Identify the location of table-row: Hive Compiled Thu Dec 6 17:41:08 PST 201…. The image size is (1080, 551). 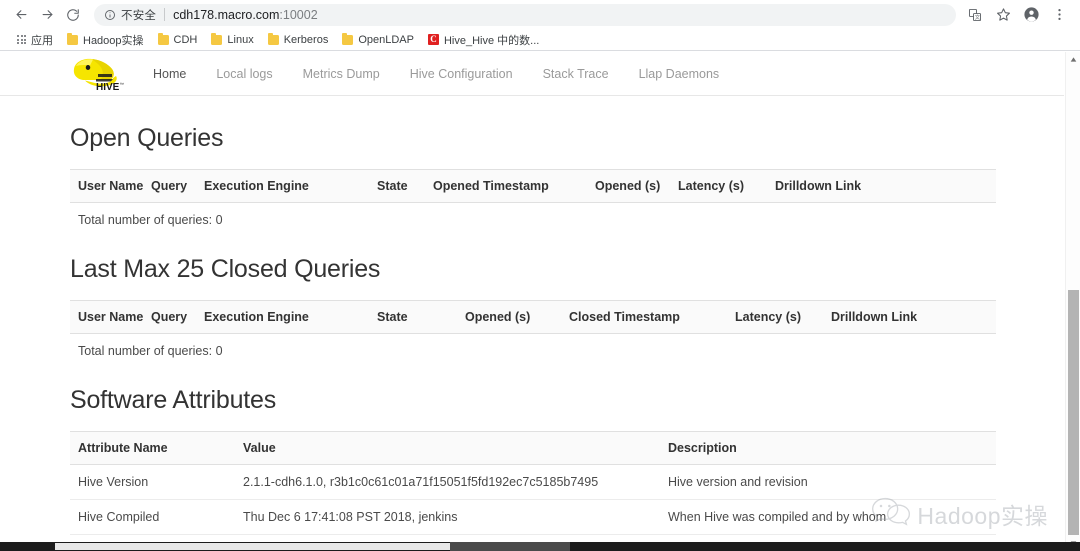
(533, 517).